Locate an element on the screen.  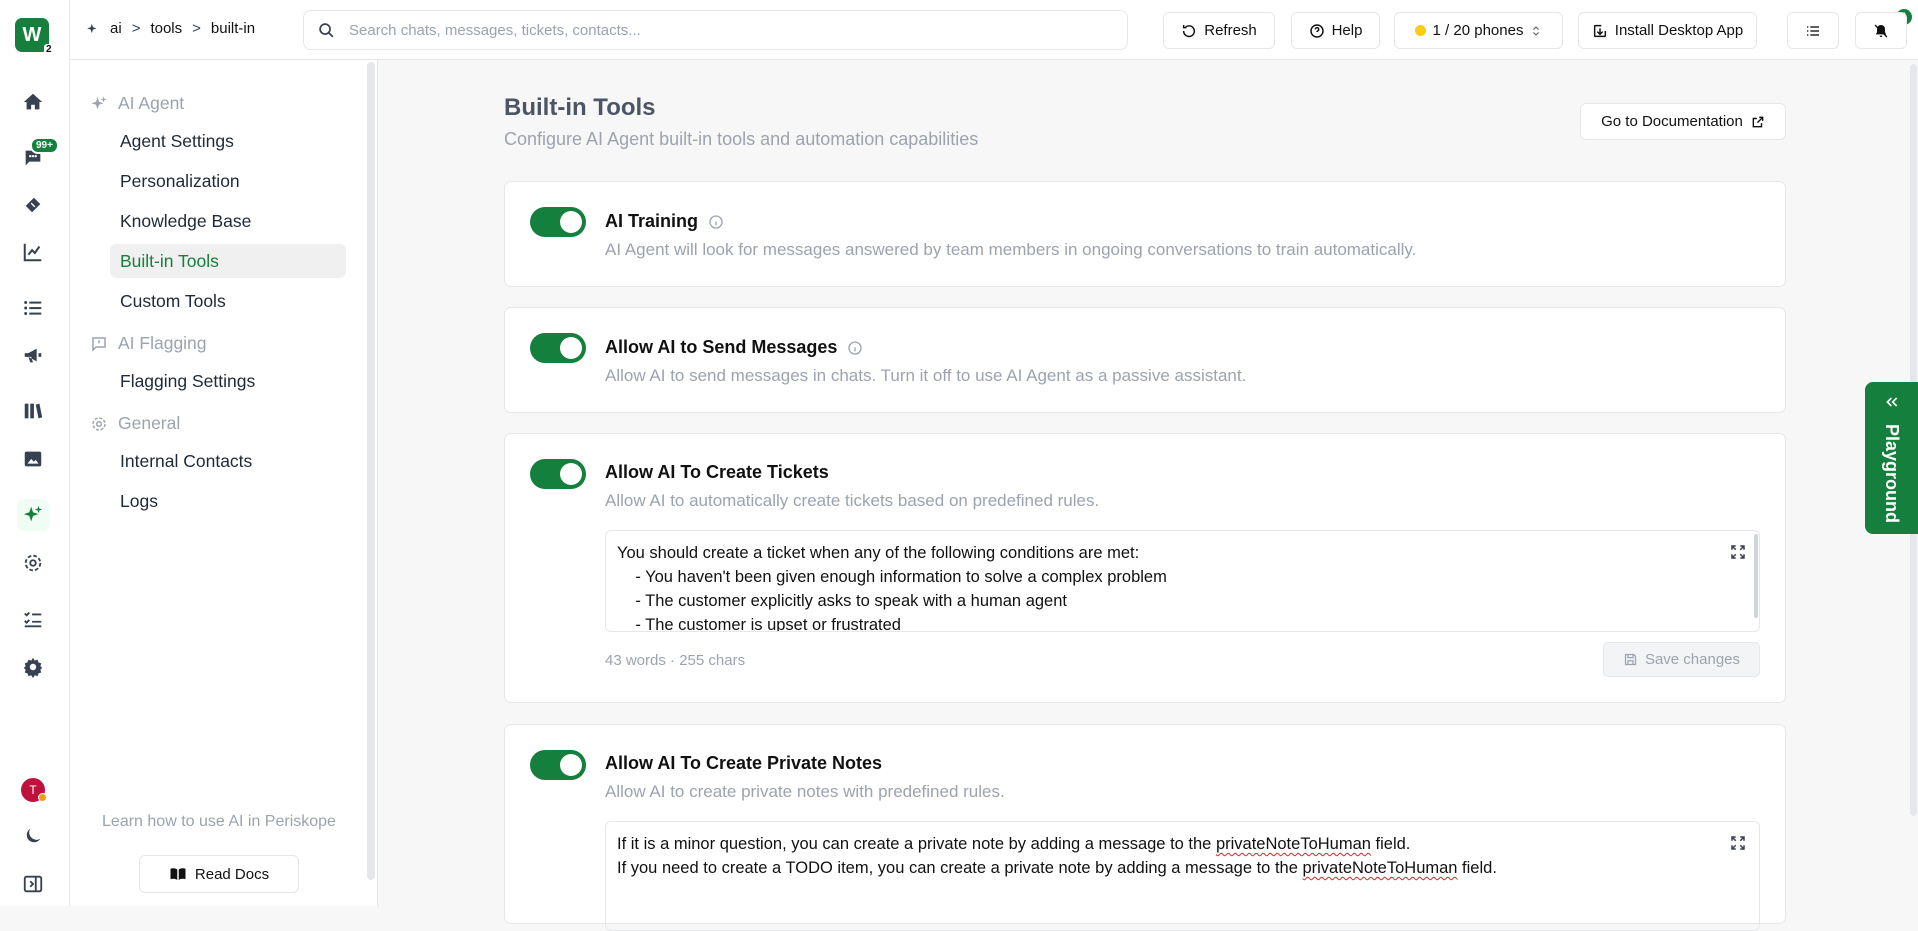
search-icon is located at coordinates (326, 29).